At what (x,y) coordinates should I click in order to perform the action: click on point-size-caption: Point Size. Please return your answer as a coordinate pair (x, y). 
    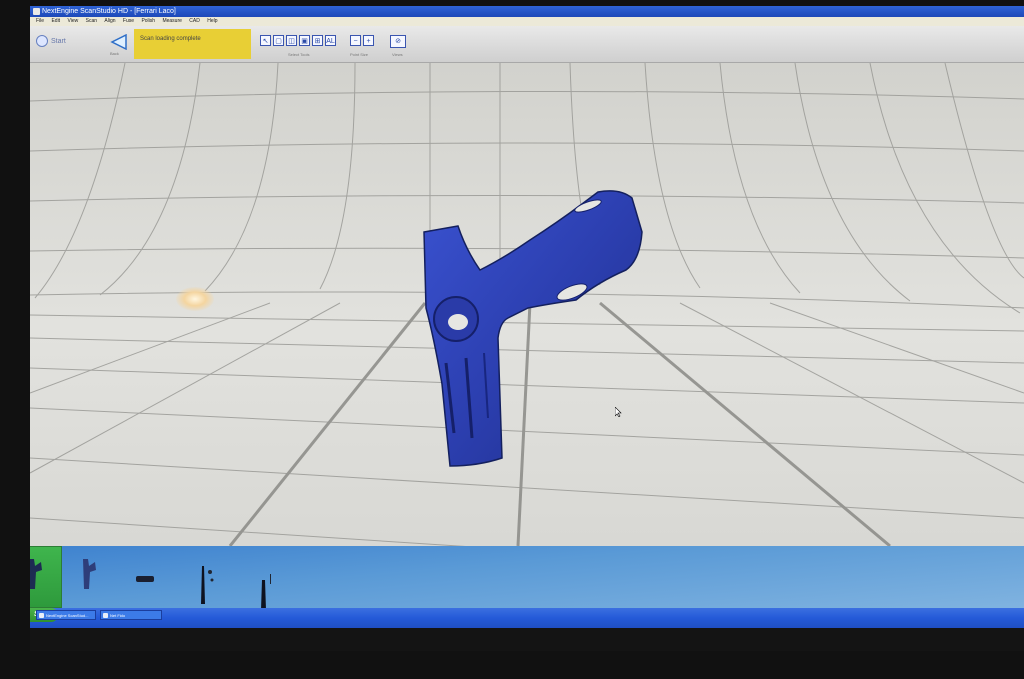
    Looking at the image, I should click on (359, 54).